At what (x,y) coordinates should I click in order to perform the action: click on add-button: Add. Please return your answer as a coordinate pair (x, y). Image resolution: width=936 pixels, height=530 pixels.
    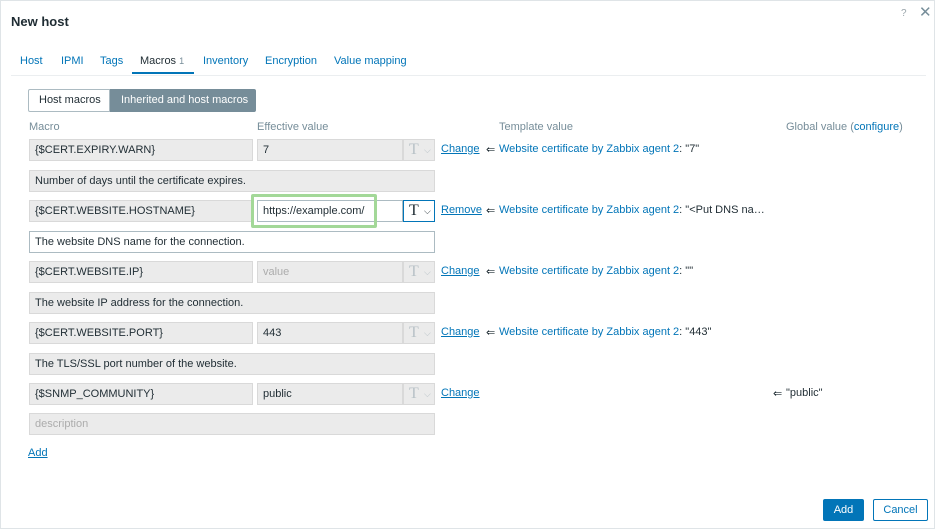
    Looking at the image, I should click on (843, 510).